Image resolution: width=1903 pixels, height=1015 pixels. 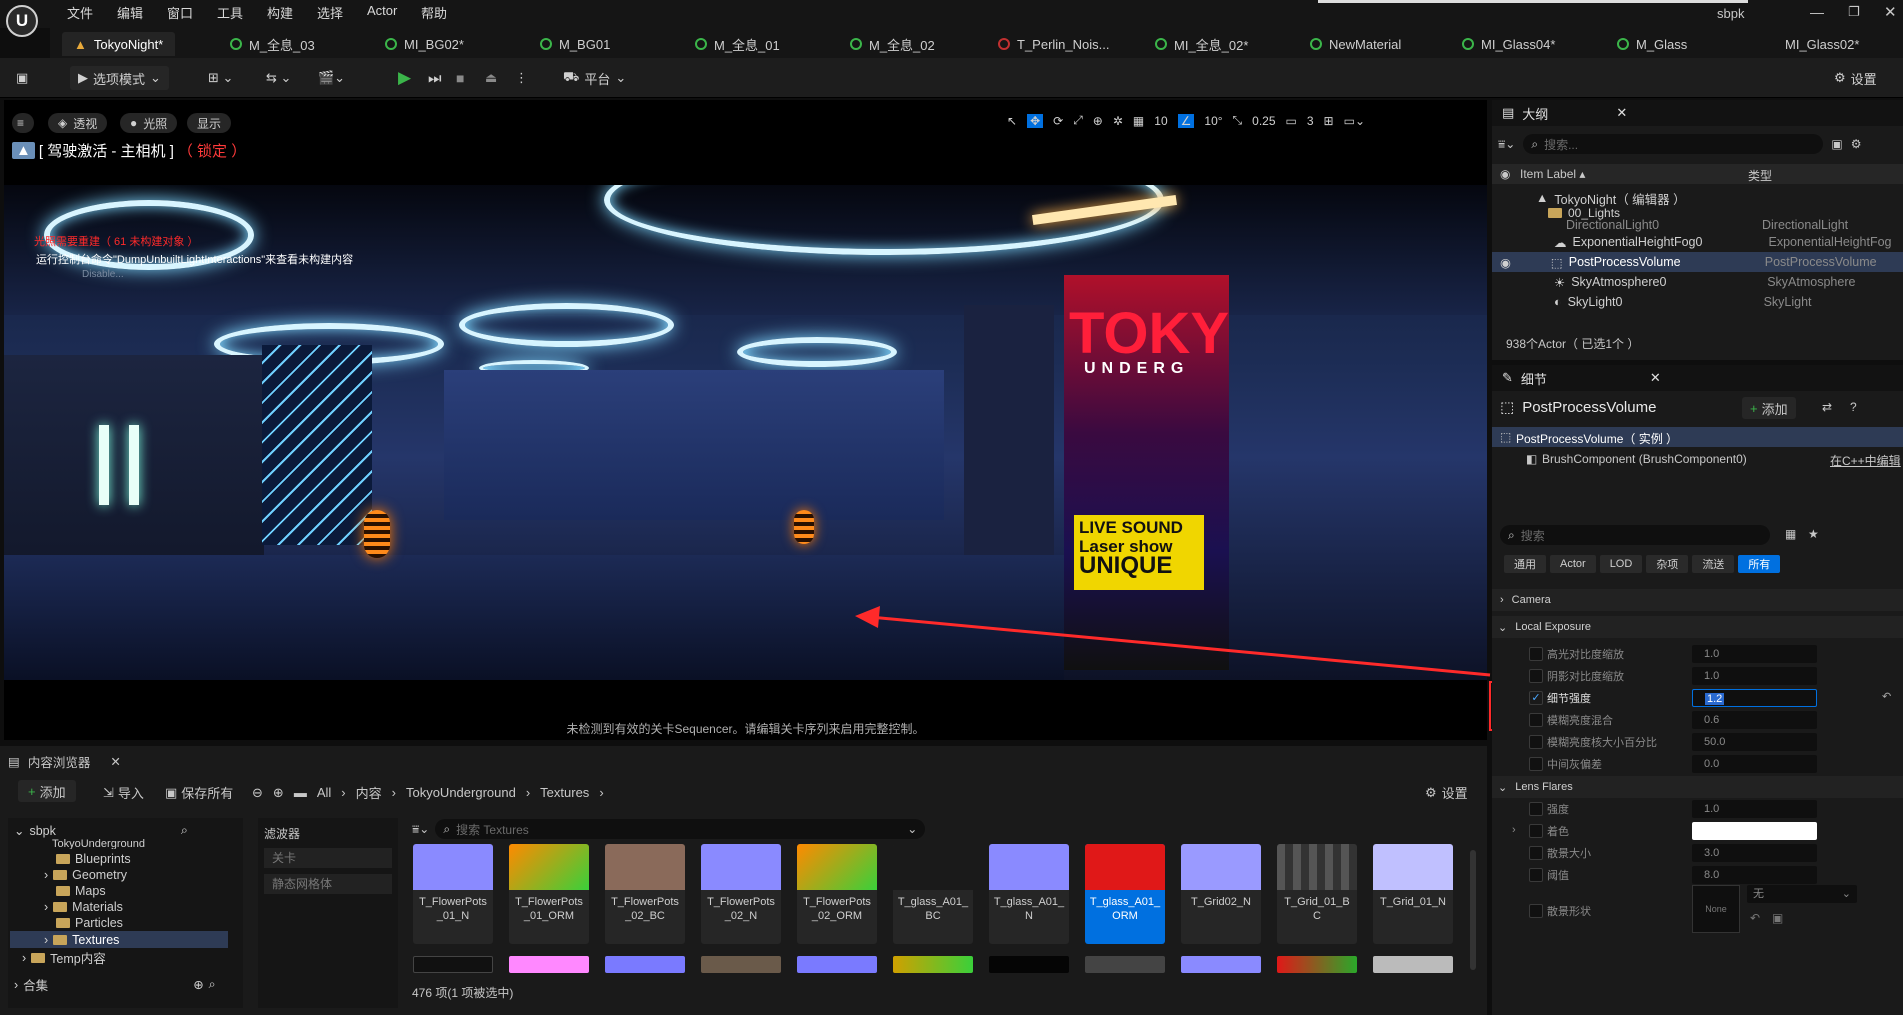 What do you see at coordinates (1138, 121) in the screenshot?
I see `grid-snap-icon: ▦` at bounding box center [1138, 121].